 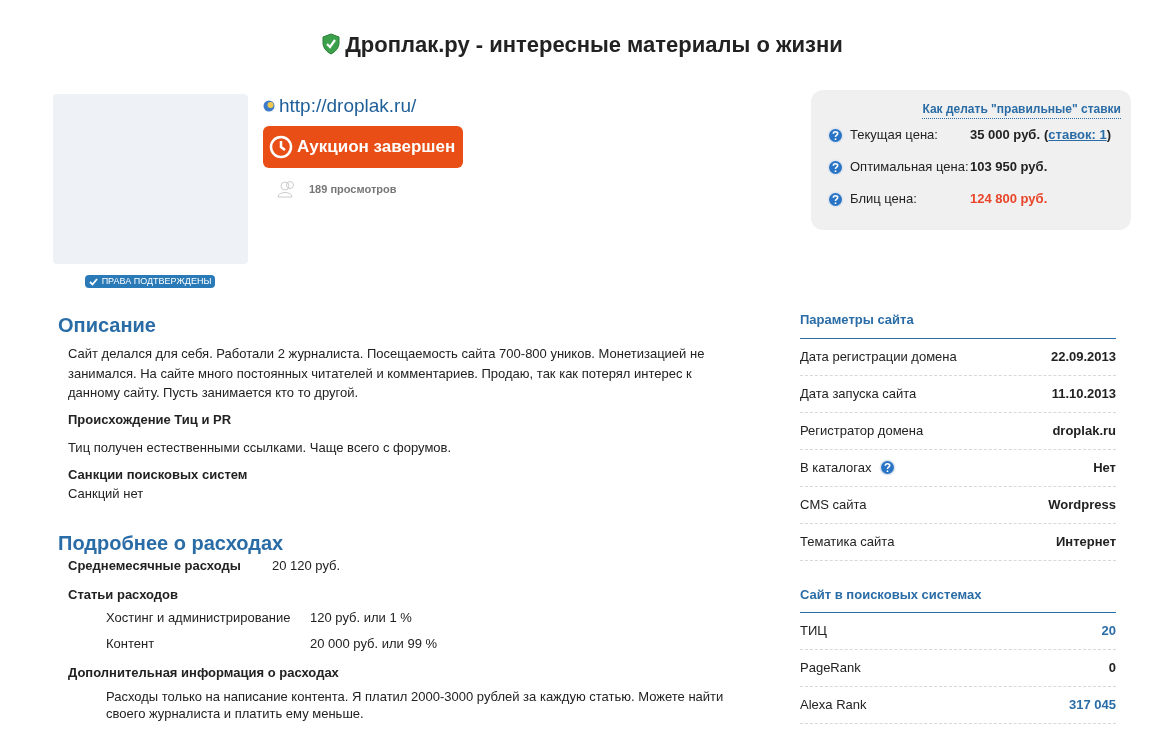 What do you see at coordinates (1084, 430) in the screenshot?
I see `param-value: droplak.ru` at bounding box center [1084, 430].